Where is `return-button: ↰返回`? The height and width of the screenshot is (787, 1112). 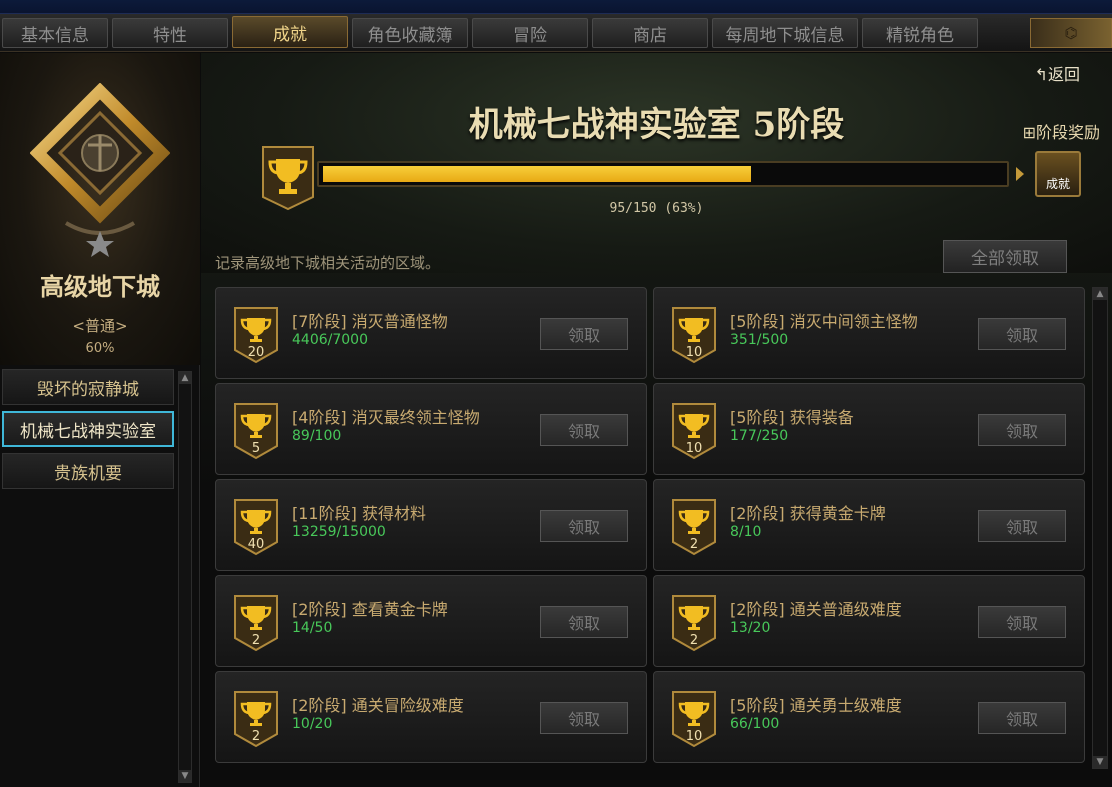 return-button: ↰返回 is located at coordinates (1057, 73).